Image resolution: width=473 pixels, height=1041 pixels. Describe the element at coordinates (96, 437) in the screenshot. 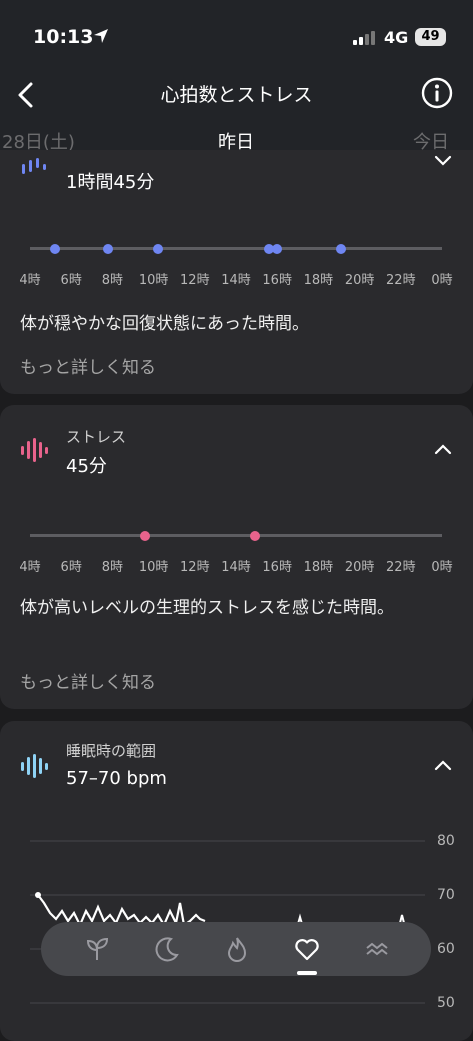

I see `stress-label: ストレス` at that location.